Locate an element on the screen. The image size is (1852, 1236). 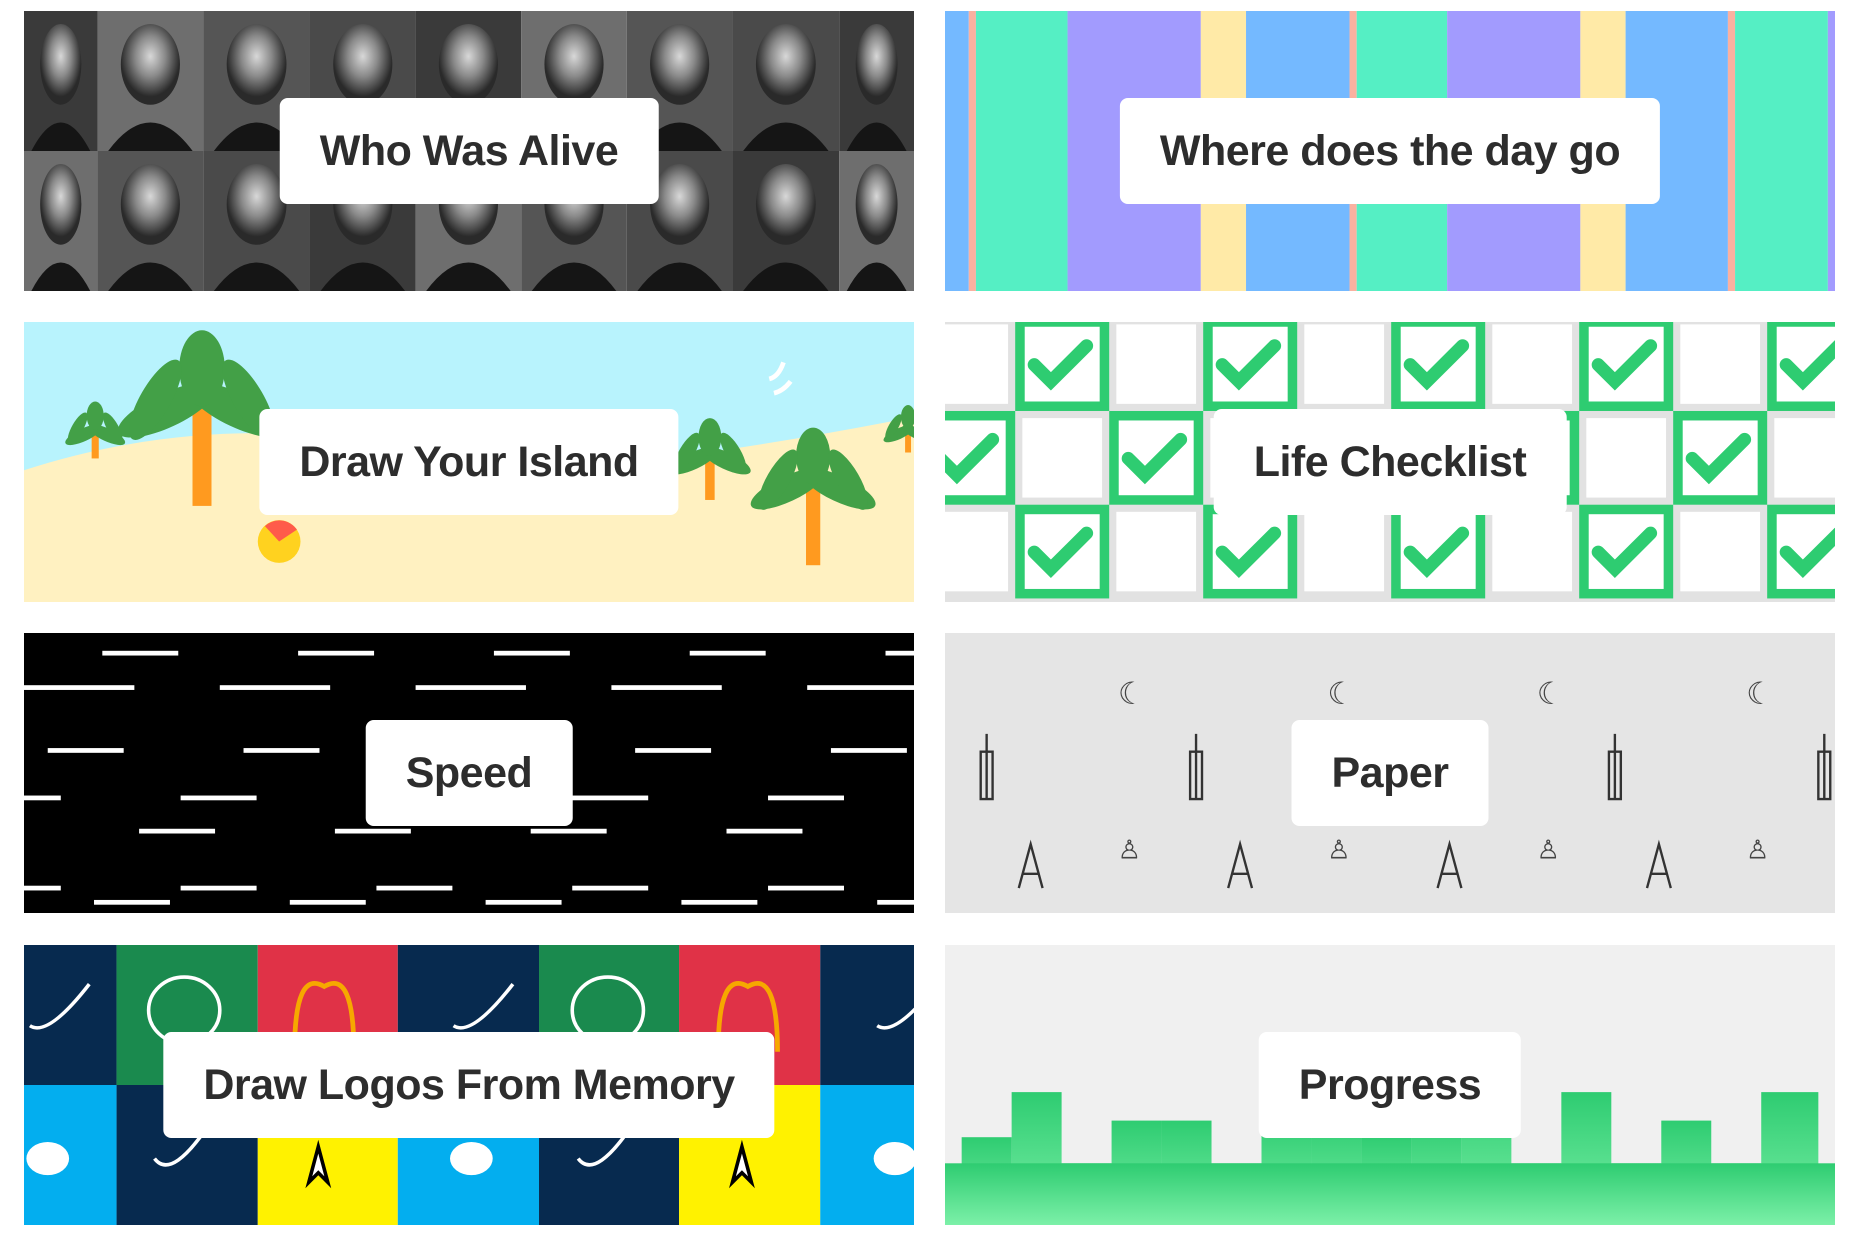
card-title: Life Checklist is located at coordinates (1390, 462).